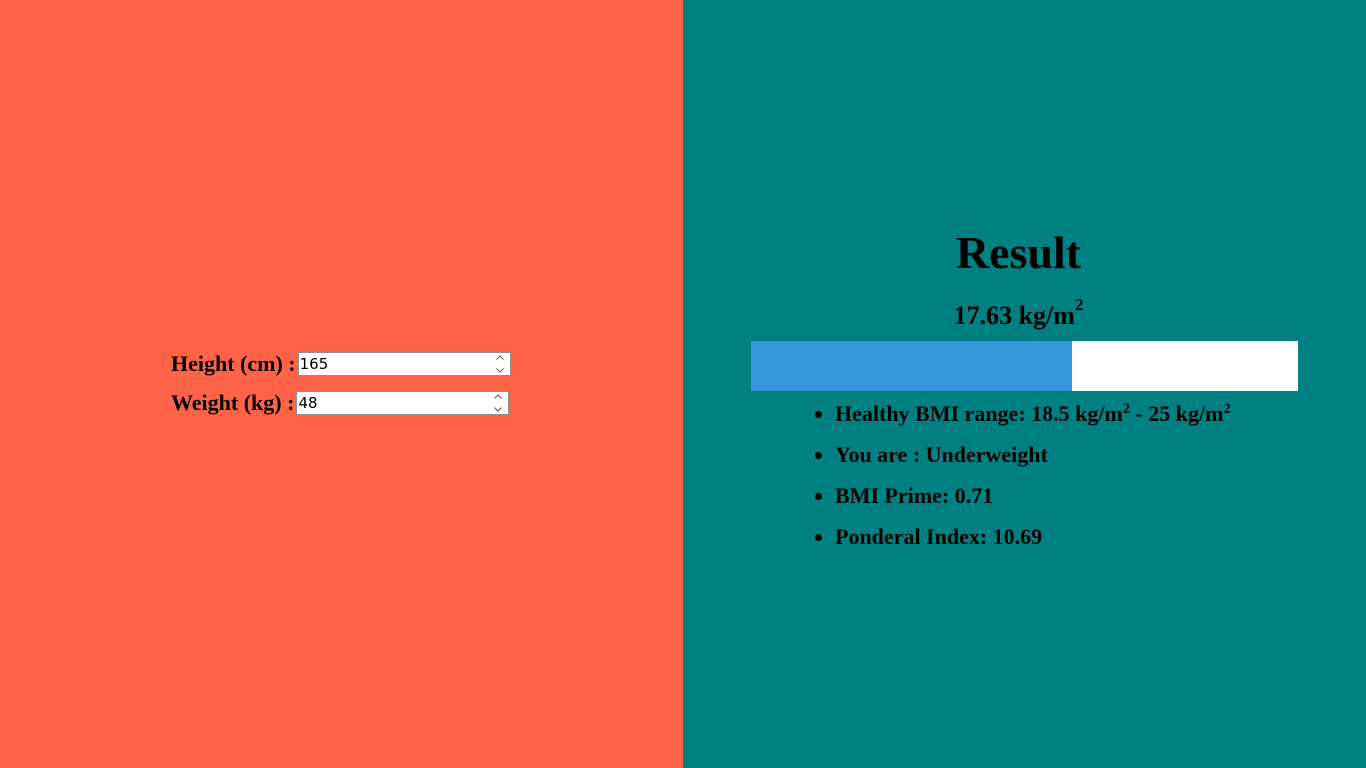 This screenshot has width=1366, height=768. I want to click on range-prefix: Healthy BMI range: 18.5 kg/m, so click(979, 413).